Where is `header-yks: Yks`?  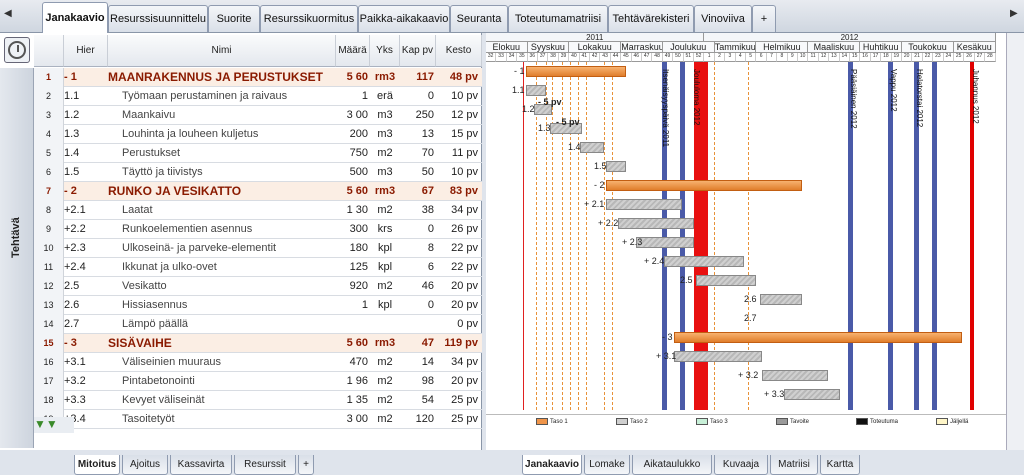 header-yks: Yks is located at coordinates (385, 51).